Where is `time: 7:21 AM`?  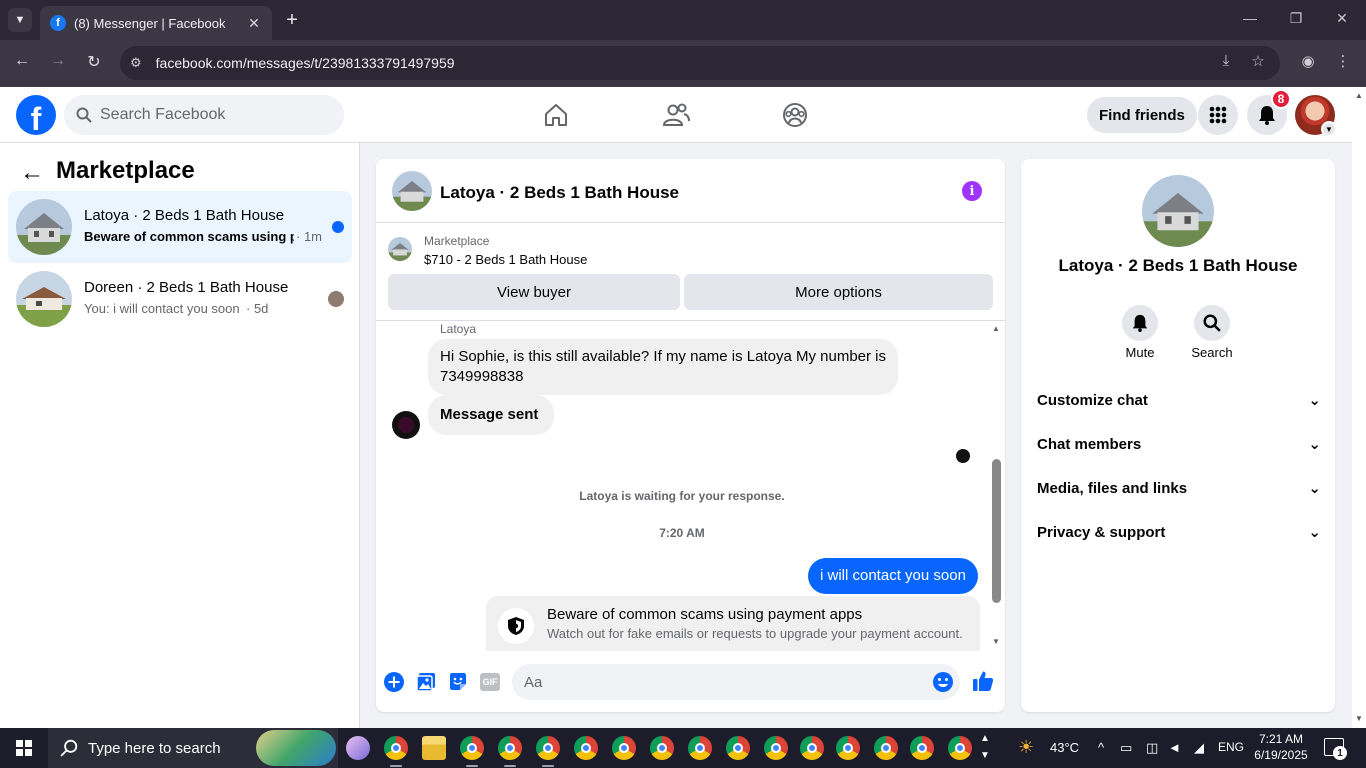
time: 7:21 AM is located at coordinates (1281, 739).